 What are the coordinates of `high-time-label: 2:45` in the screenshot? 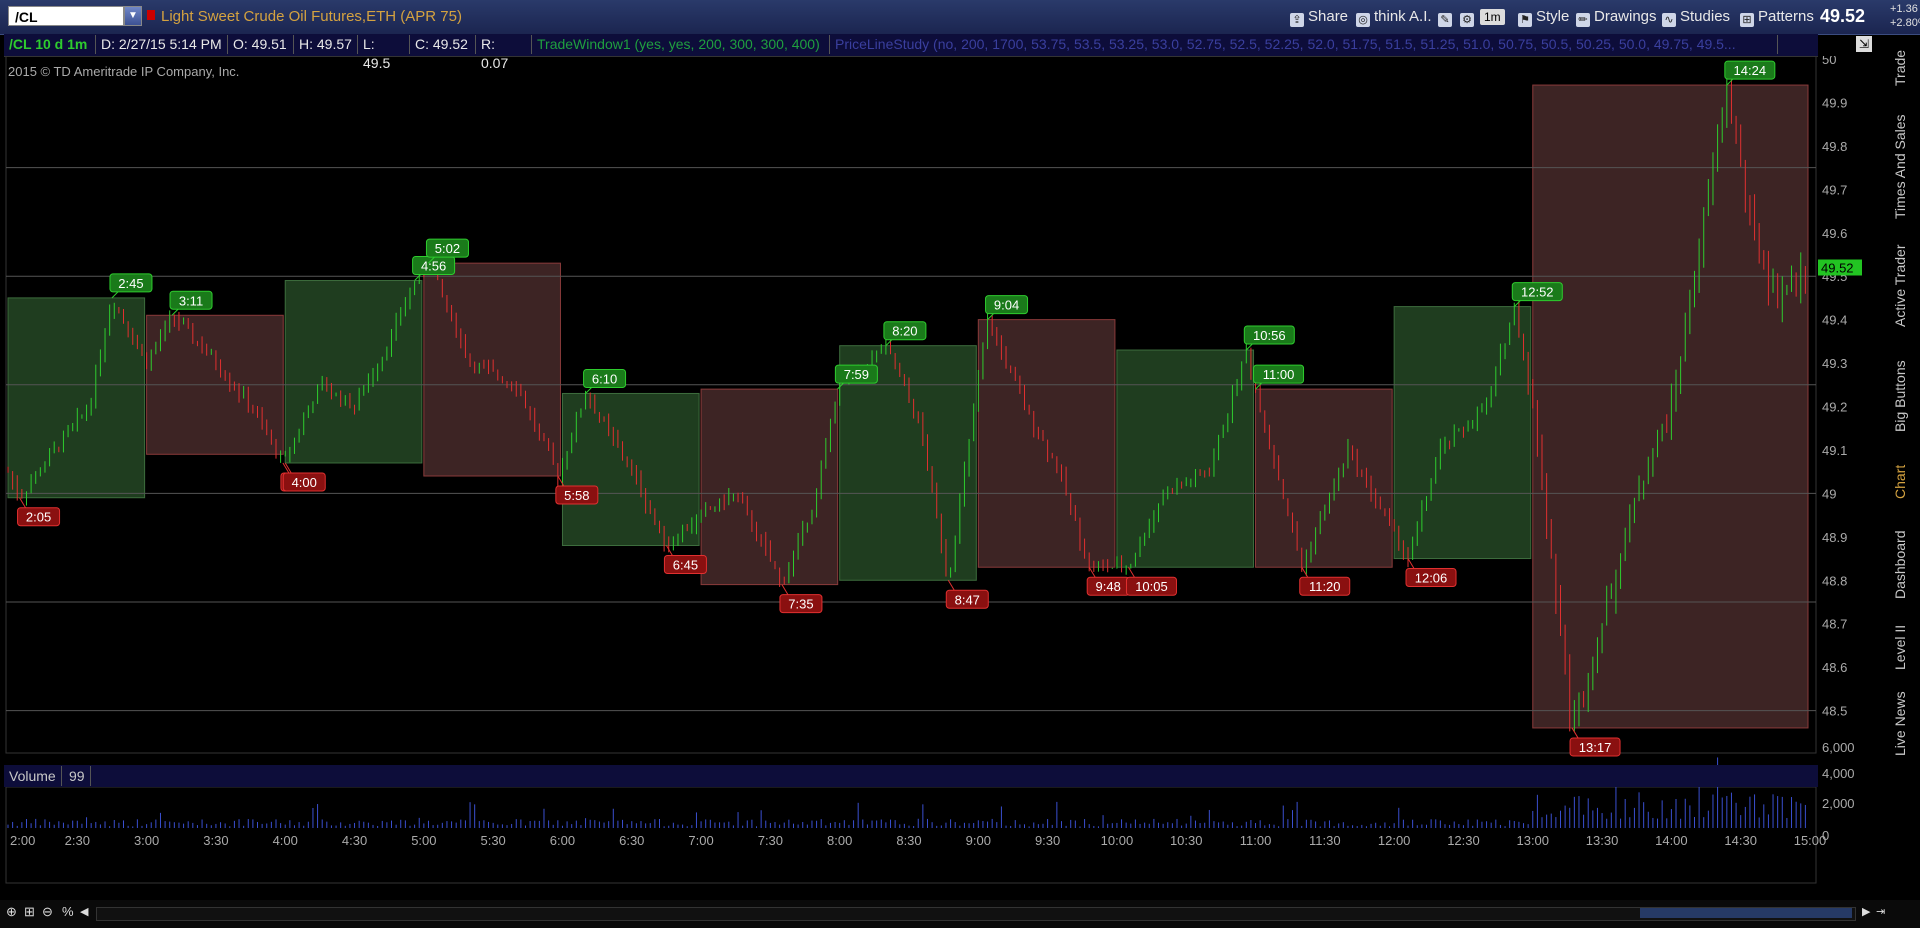 It's located at (130, 283).